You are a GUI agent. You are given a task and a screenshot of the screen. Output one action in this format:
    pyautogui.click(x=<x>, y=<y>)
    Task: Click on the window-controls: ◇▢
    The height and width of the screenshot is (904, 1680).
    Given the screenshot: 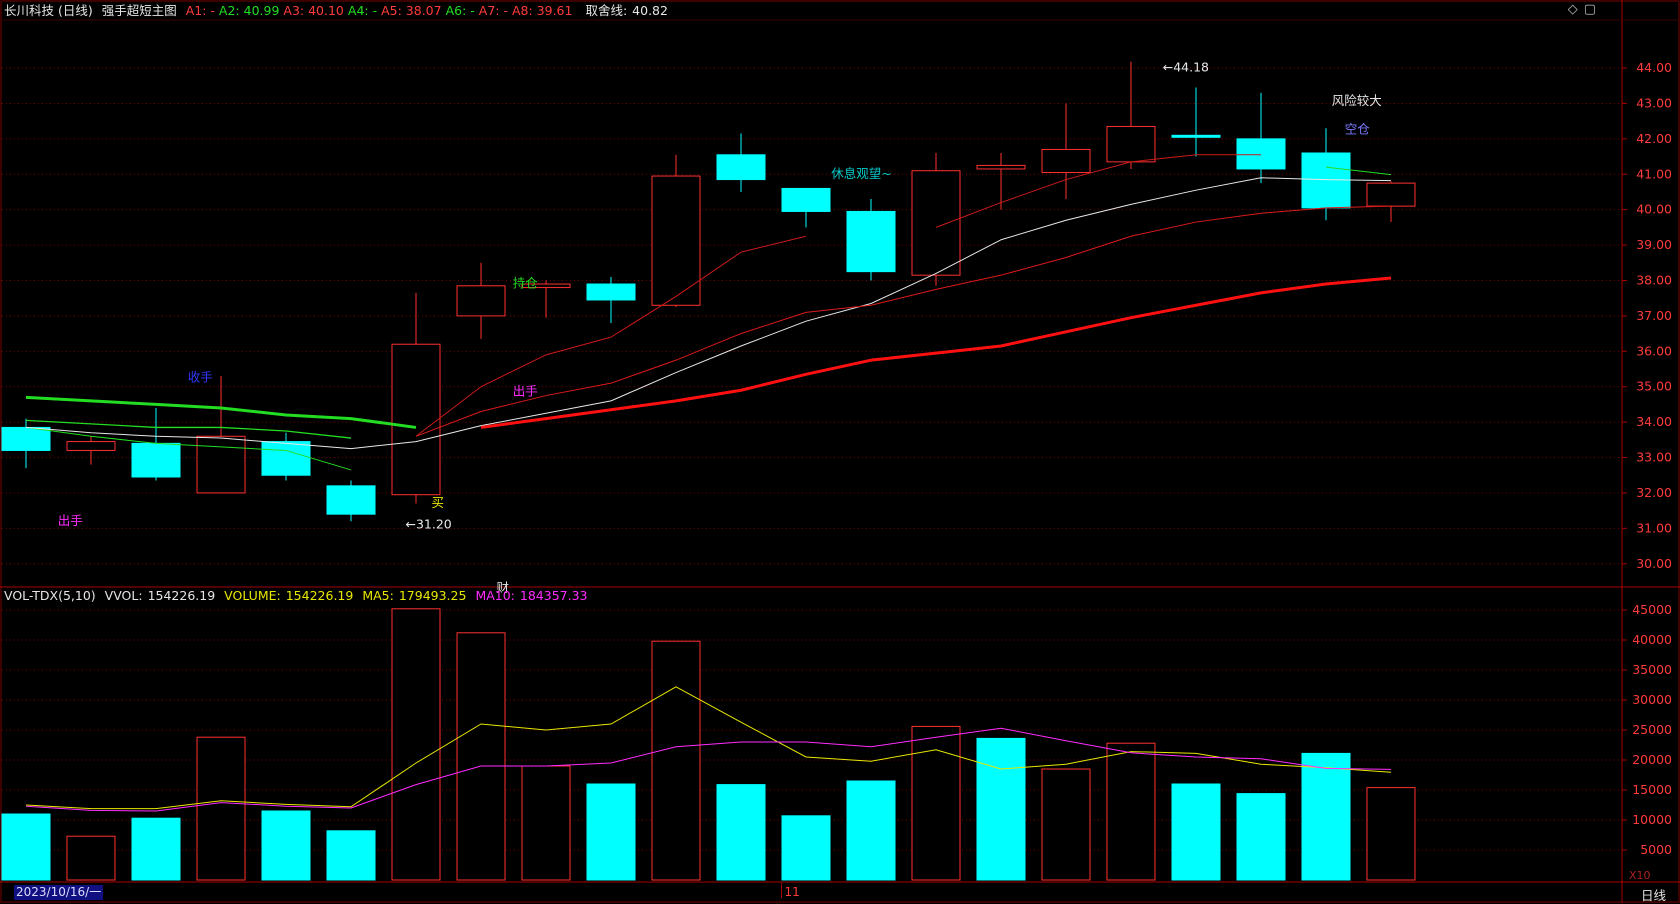 What is the action you would take?
    pyautogui.click(x=1585, y=9)
    